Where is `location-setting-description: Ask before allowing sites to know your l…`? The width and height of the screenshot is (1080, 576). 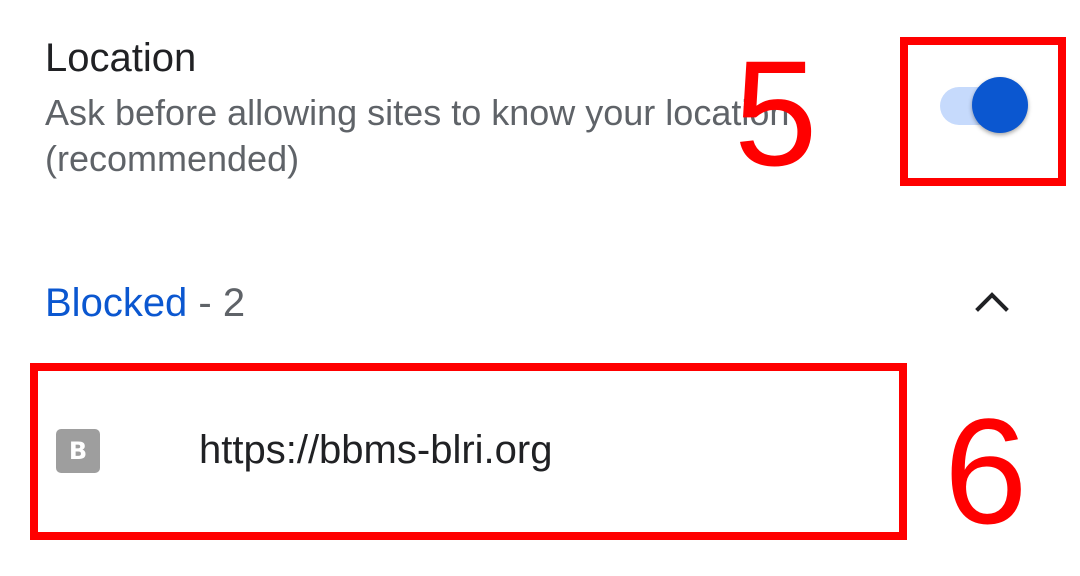
location-setting-description: Ask before allowing sites to know your l… is located at coordinates (417, 135).